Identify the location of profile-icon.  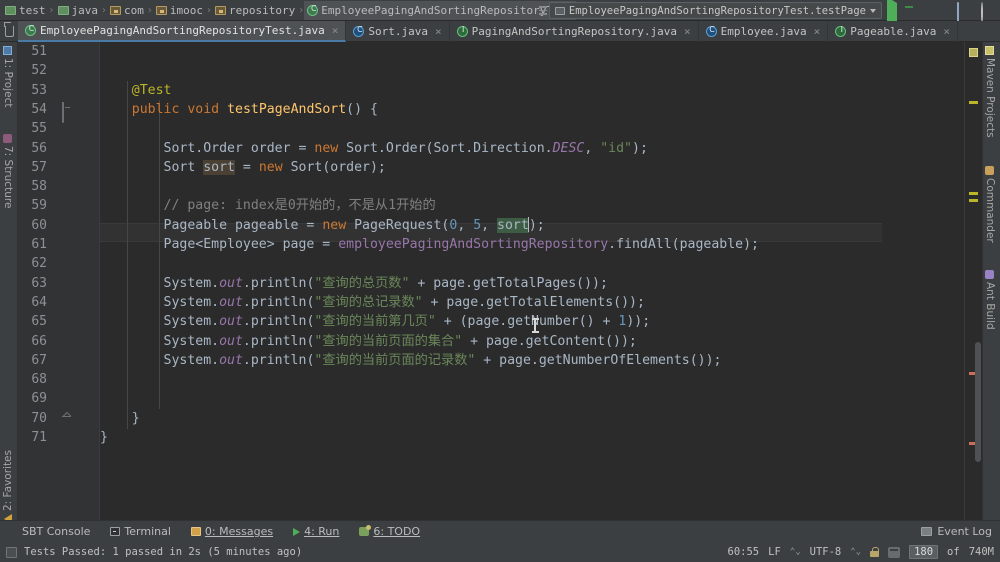
(964, 12).